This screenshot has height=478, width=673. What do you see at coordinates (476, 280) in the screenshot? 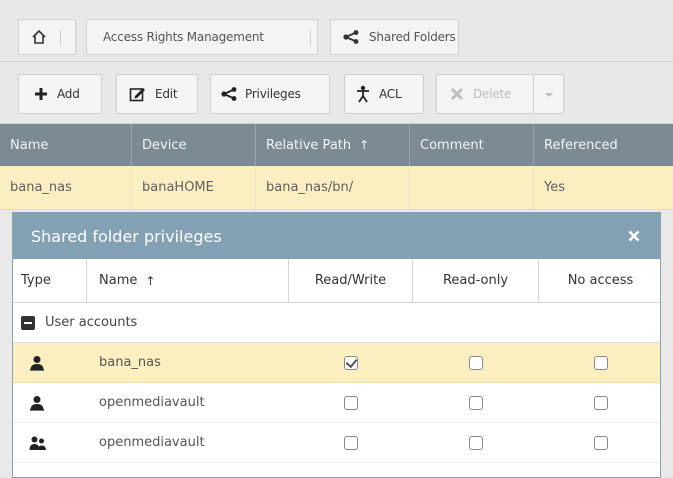
I see `column-header-read-only: Read-only` at bounding box center [476, 280].